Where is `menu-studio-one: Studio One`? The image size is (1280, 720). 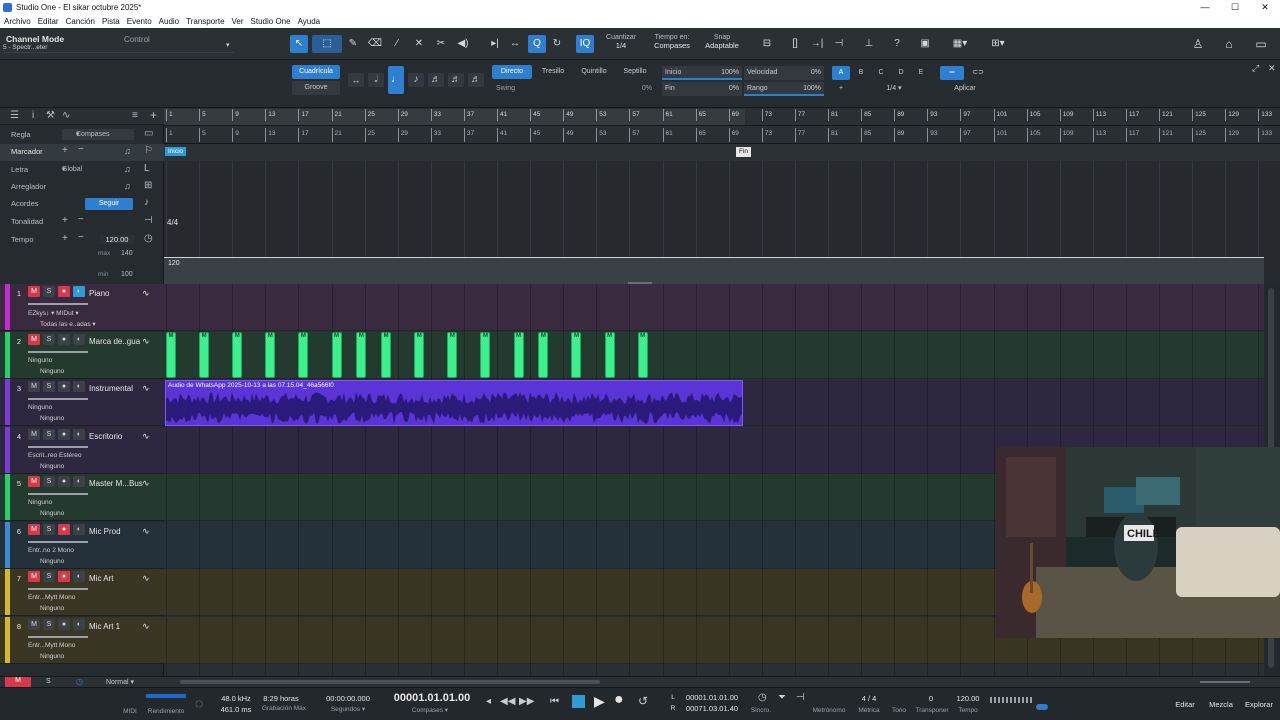 menu-studio-one: Studio One is located at coordinates (271, 21).